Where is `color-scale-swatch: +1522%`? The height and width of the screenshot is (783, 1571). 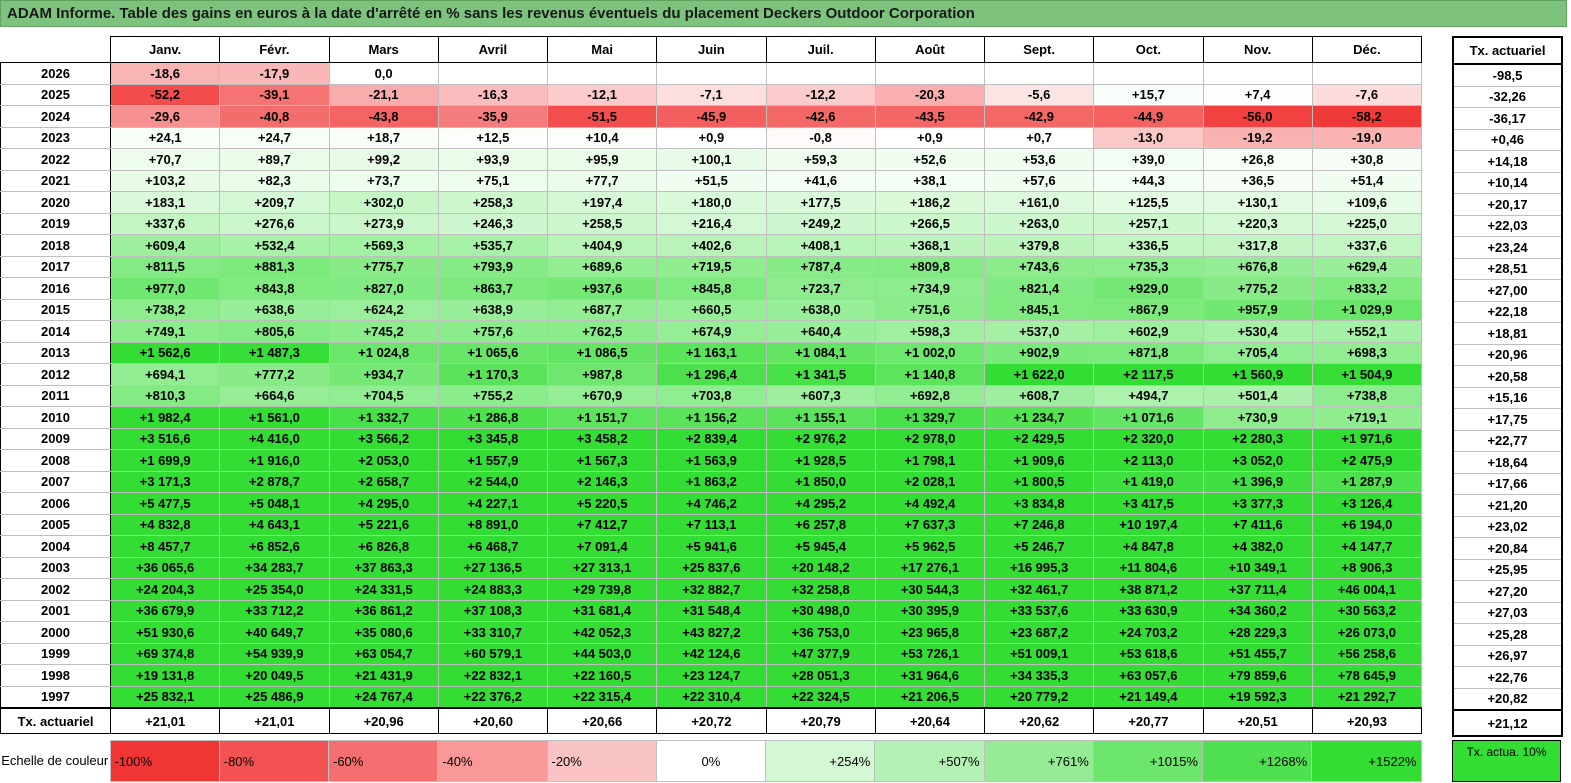
color-scale-swatch: +1522% is located at coordinates (1366, 761).